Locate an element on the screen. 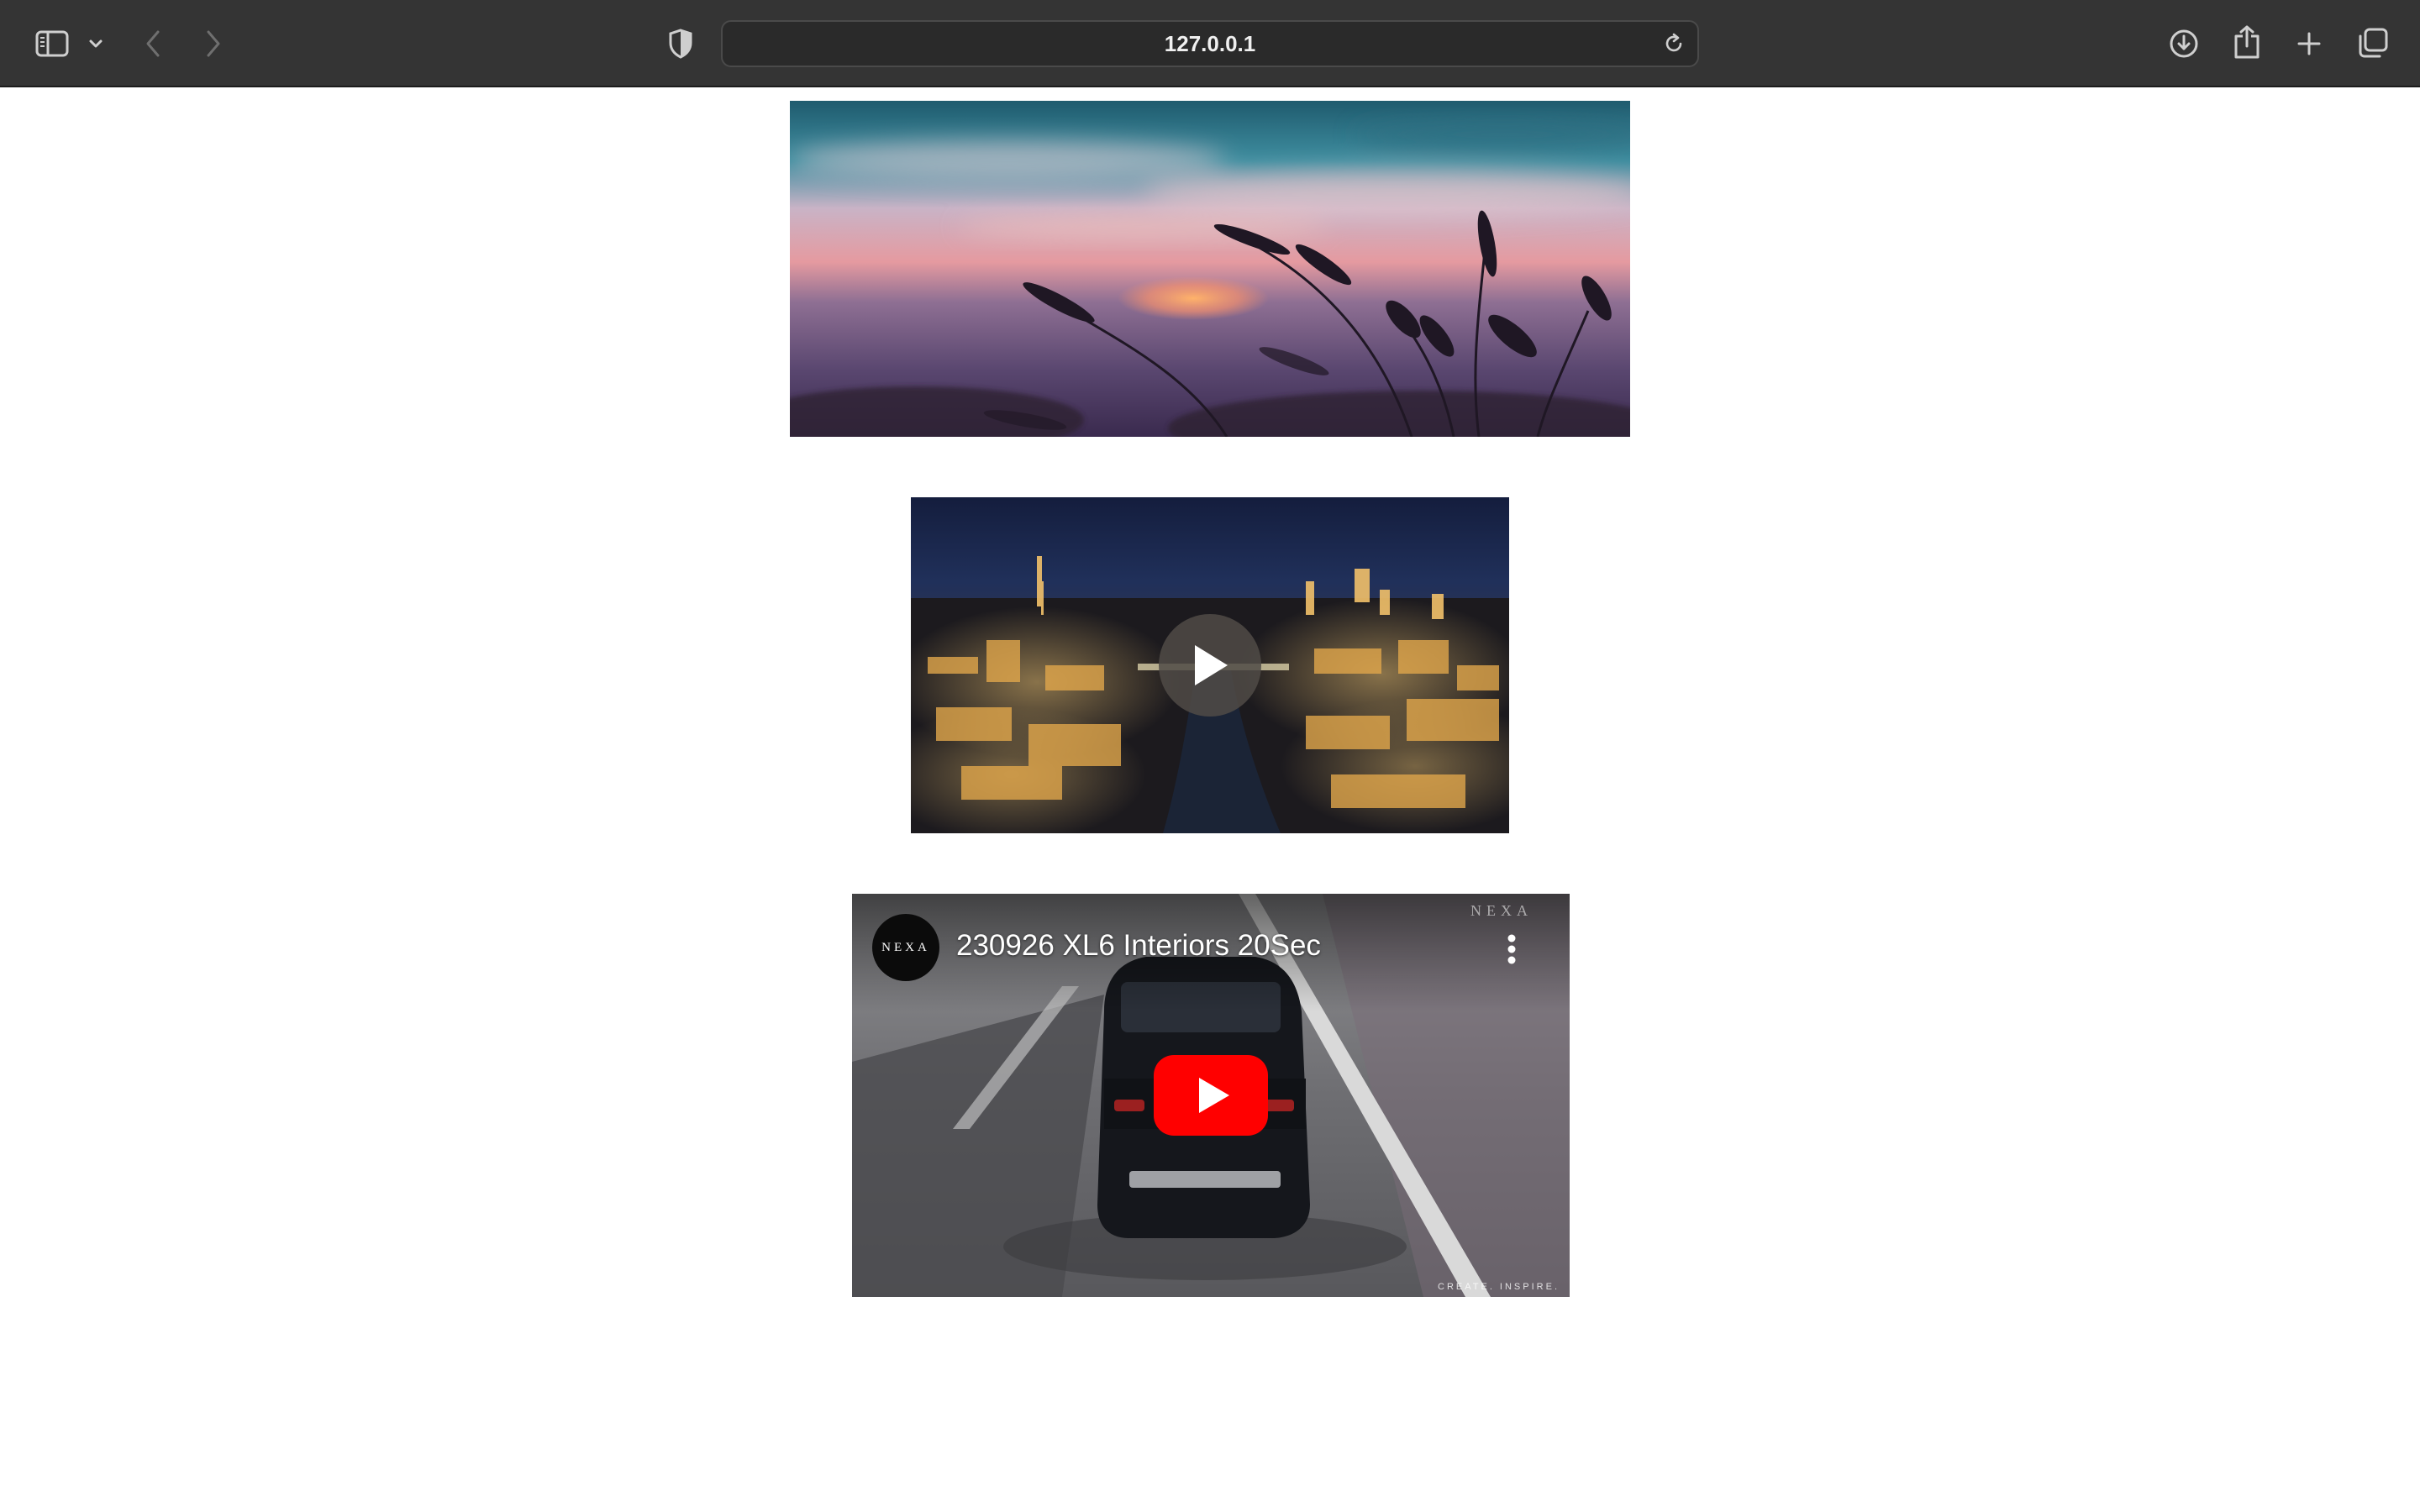  play-icon is located at coordinates (1210, 665).